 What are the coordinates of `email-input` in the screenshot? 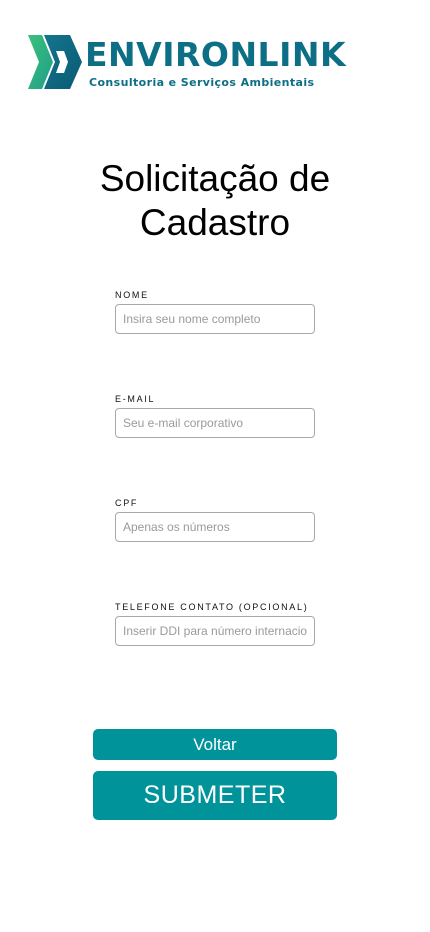 It's located at (215, 423).